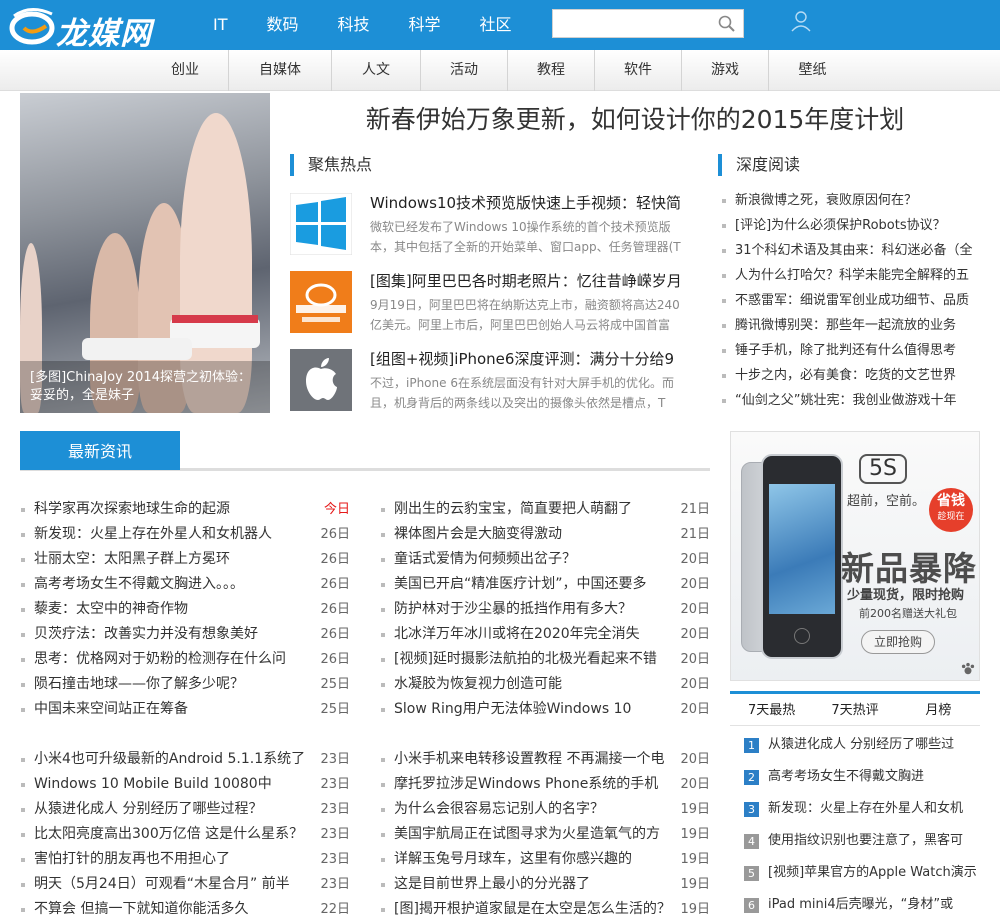 Image resolution: width=1000 pixels, height=922 pixels. What do you see at coordinates (846, 776) in the screenshot?
I see `ranking-item-title: 高考考场女生不得戴文胸进` at bounding box center [846, 776].